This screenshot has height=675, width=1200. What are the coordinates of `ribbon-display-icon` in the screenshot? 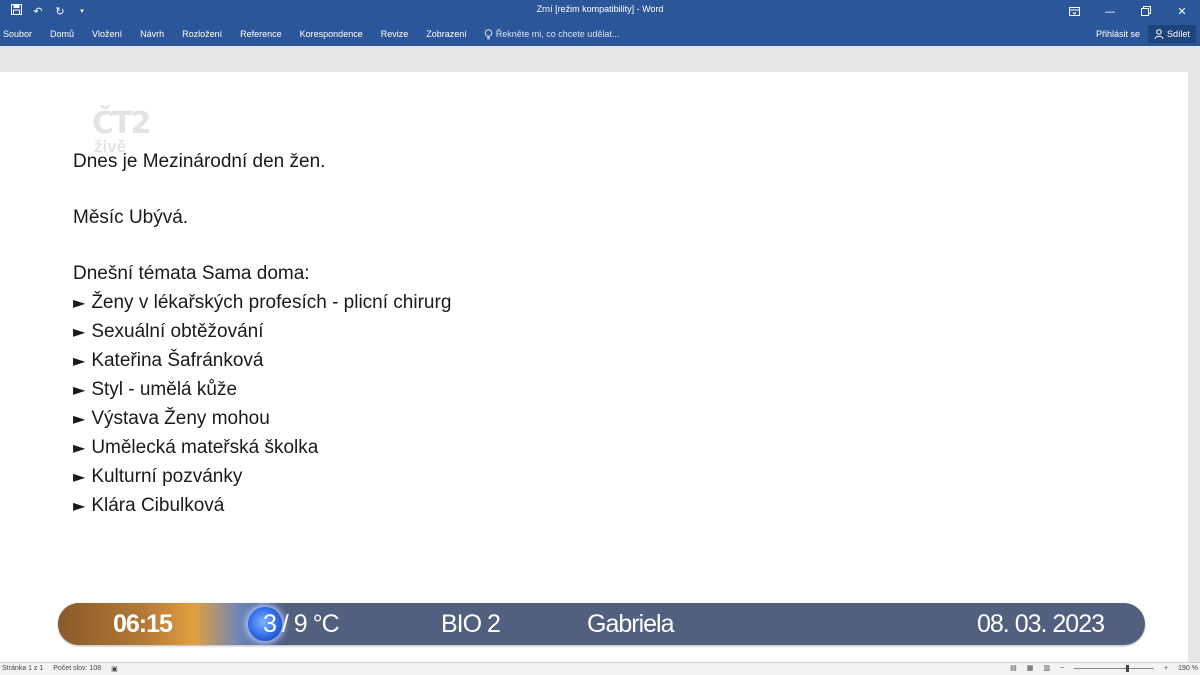 It's located at (1074, 11).